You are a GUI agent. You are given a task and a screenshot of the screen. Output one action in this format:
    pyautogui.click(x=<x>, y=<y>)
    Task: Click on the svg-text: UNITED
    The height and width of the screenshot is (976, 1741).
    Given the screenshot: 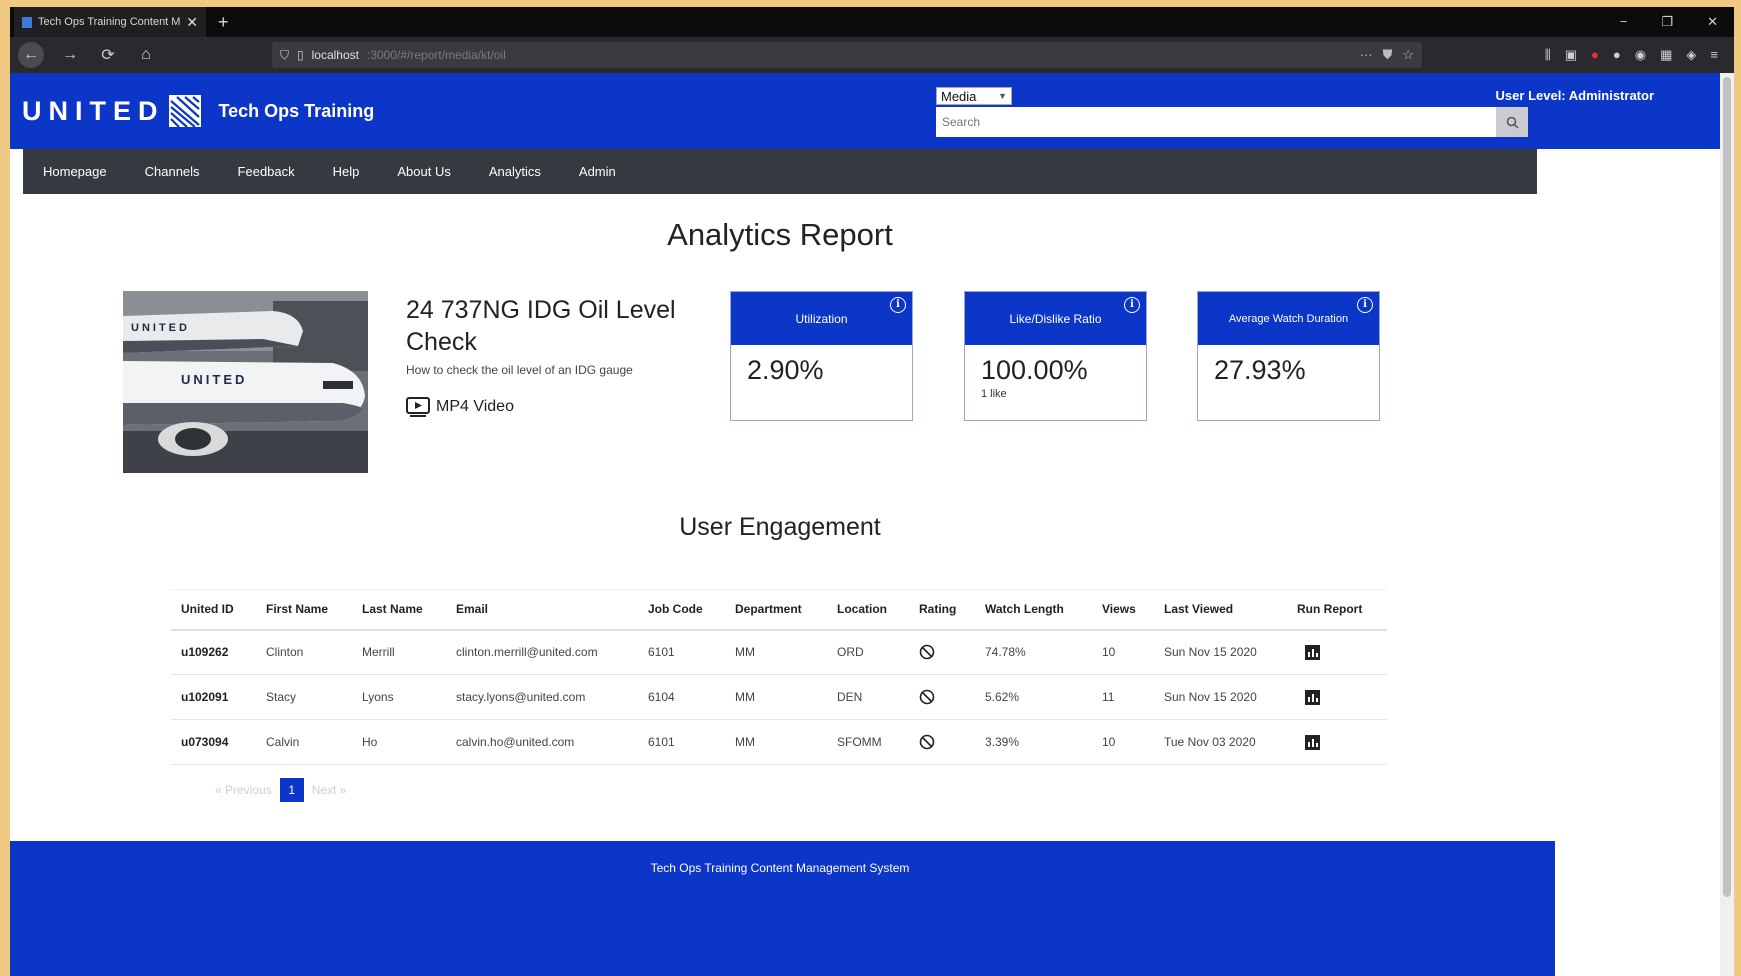 What is the action you would take?
    pyautogui.click(x=160, y=328)
    